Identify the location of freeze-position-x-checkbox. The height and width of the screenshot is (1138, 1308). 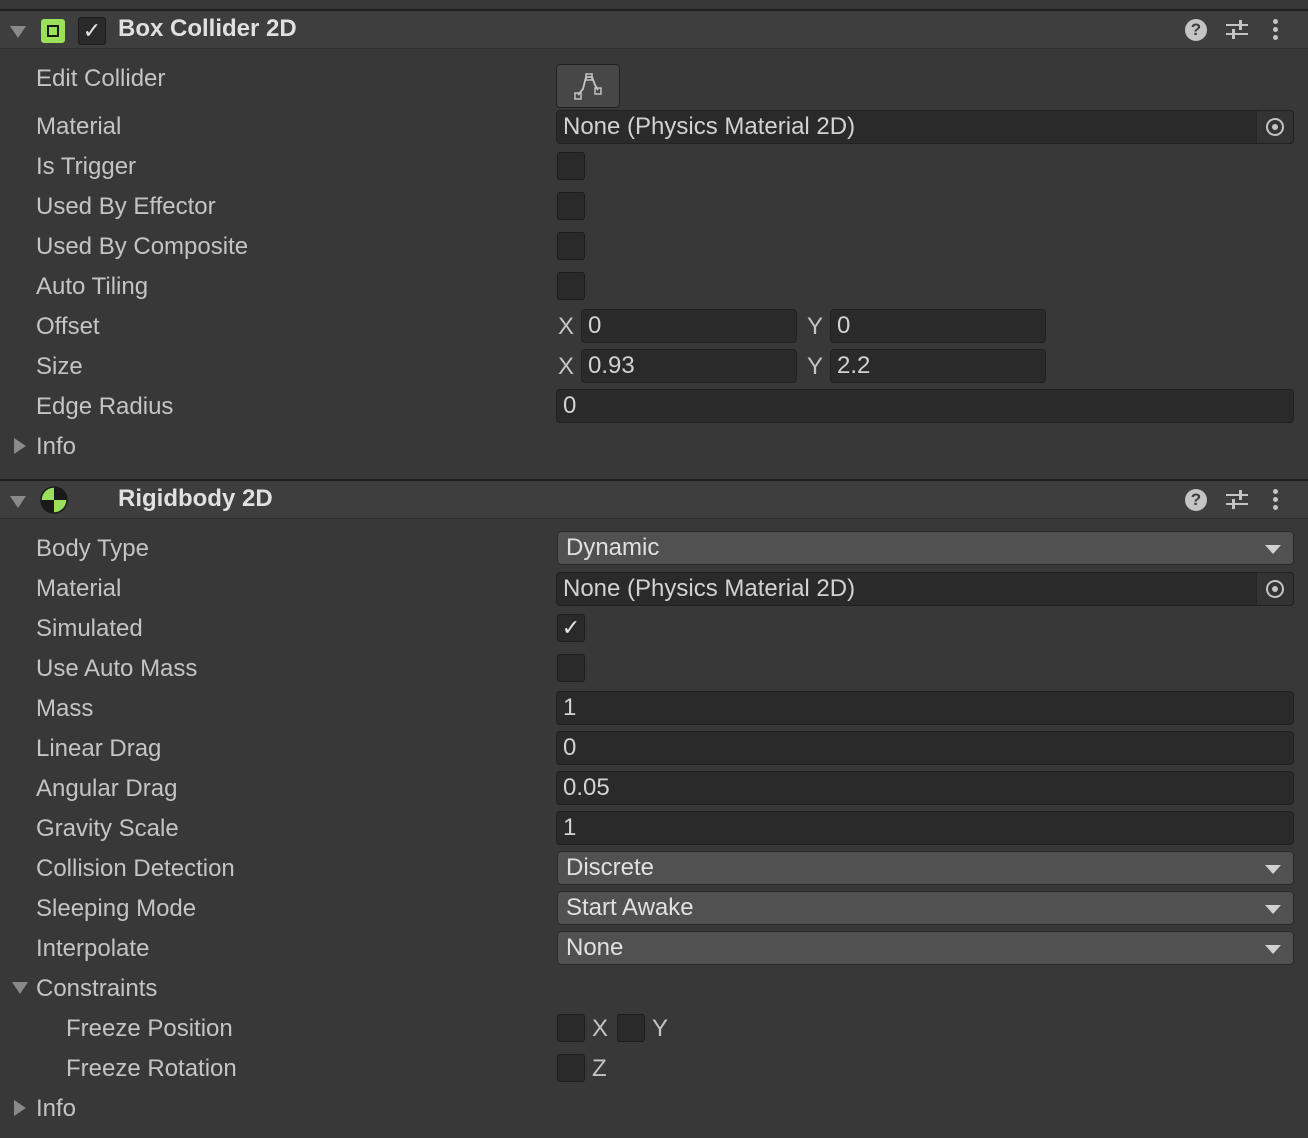
(571, 1028).